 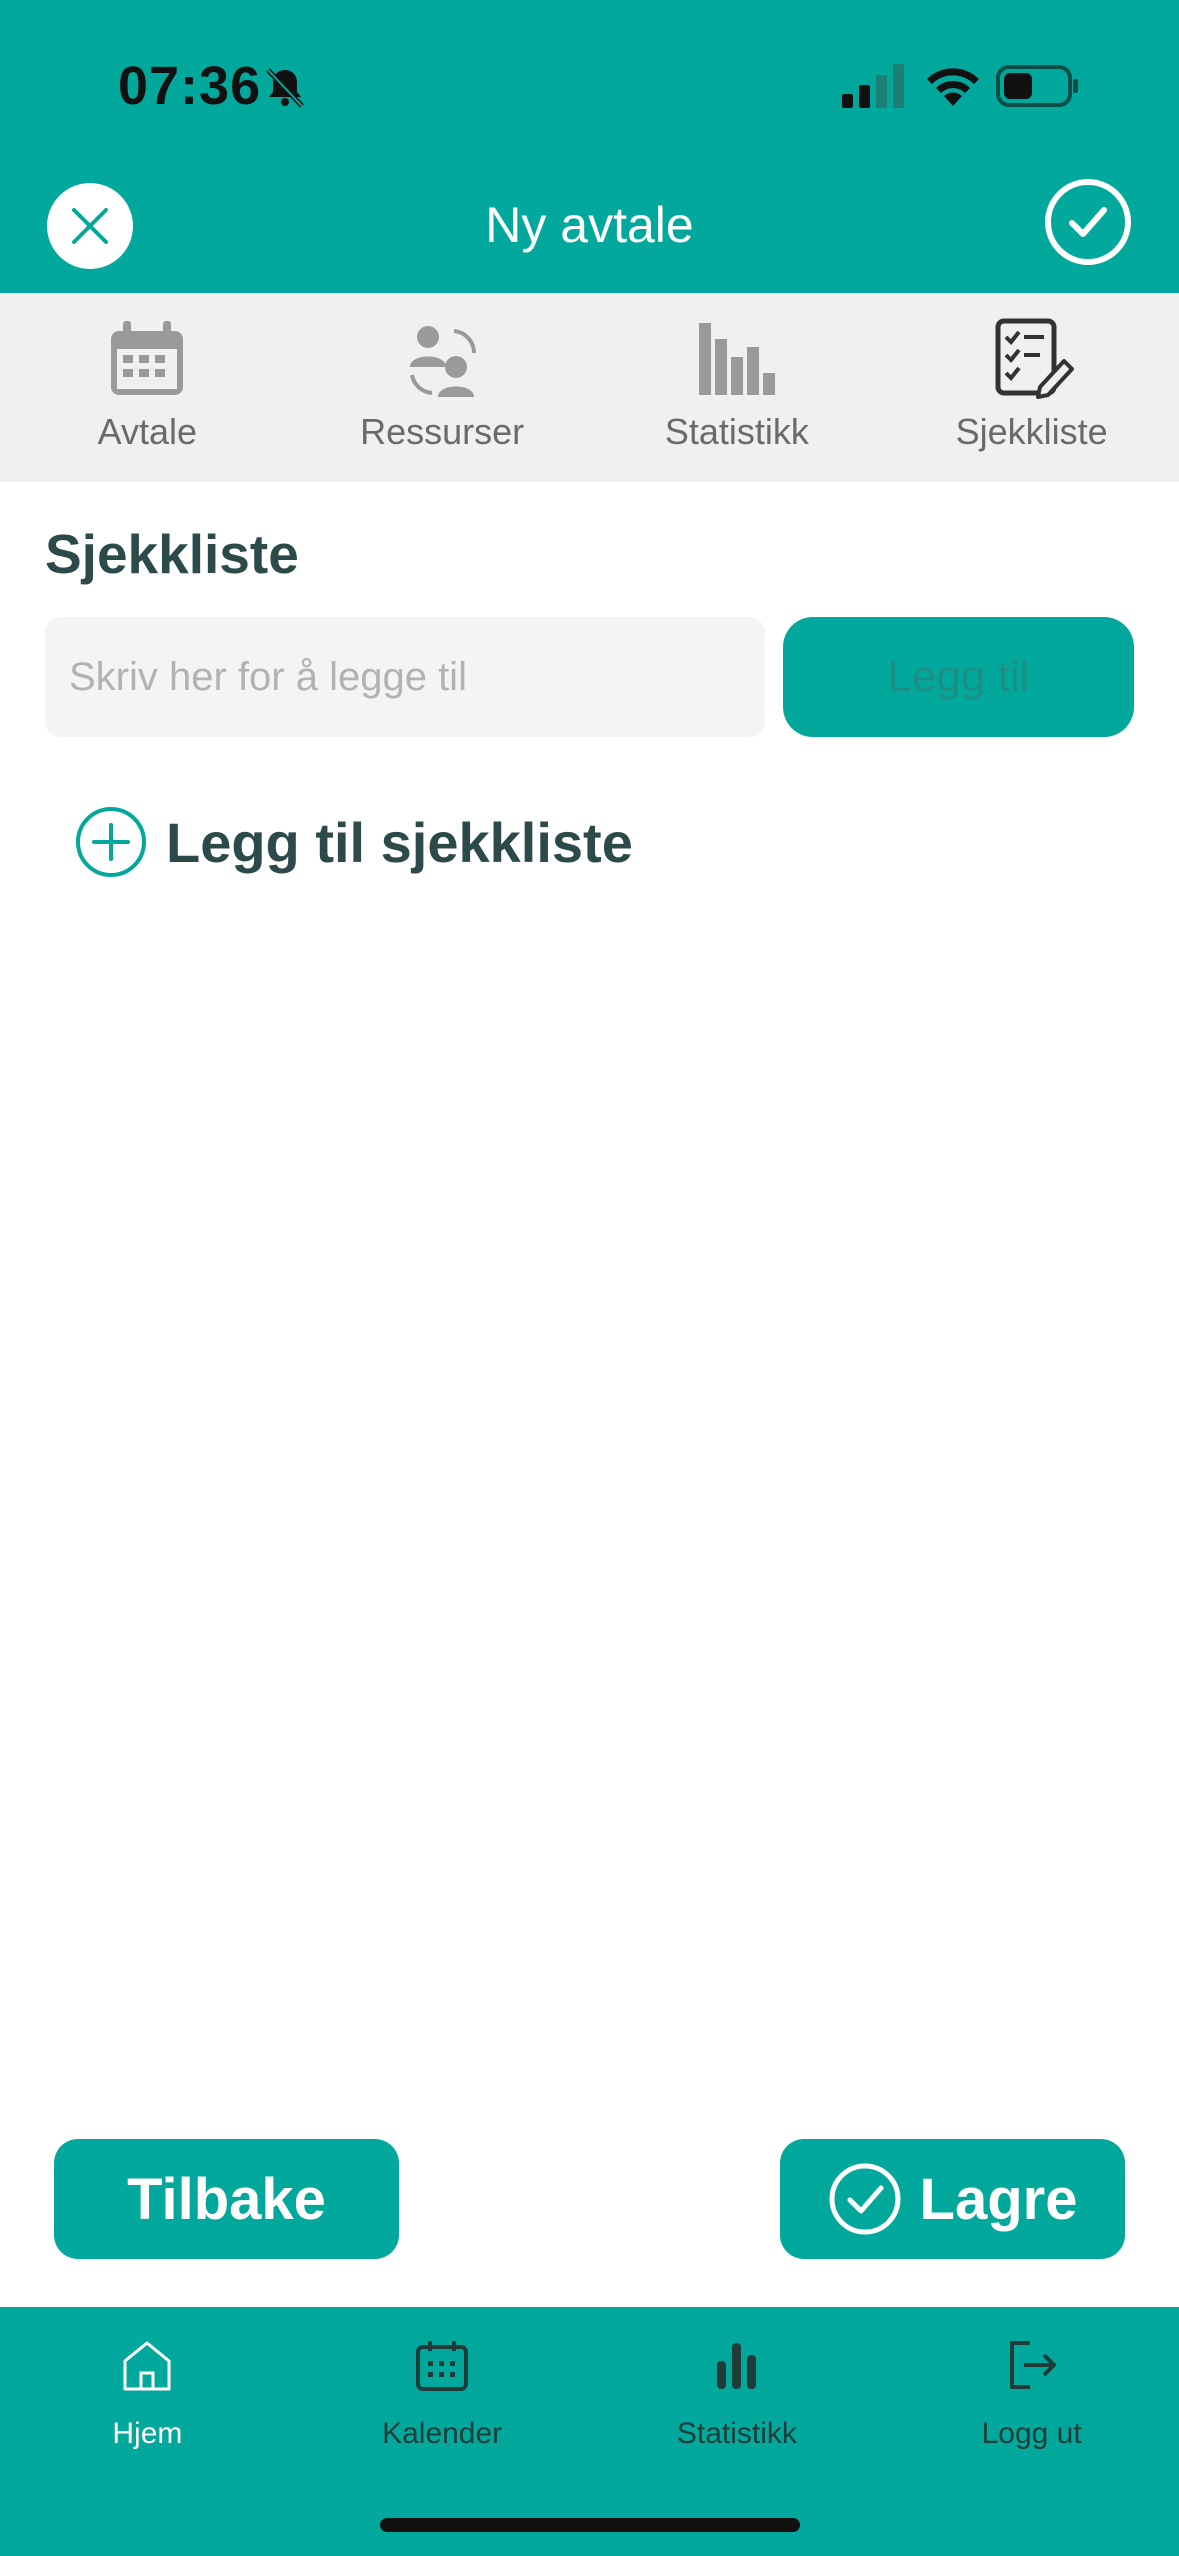 What do you see at coordinates (1034, 358) in the screenshot?
I see `checklist-icon` at bounding box center [1034, 358].